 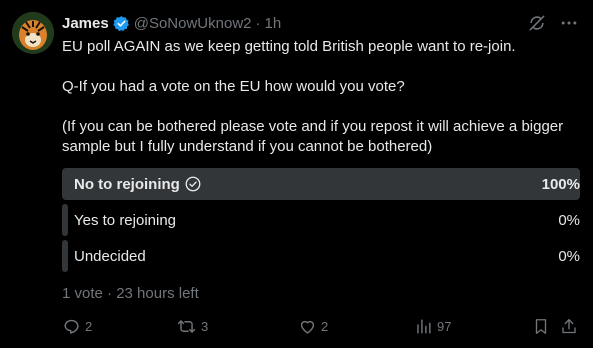 I want to click on views-count: 97, so click(x=444, y=326).